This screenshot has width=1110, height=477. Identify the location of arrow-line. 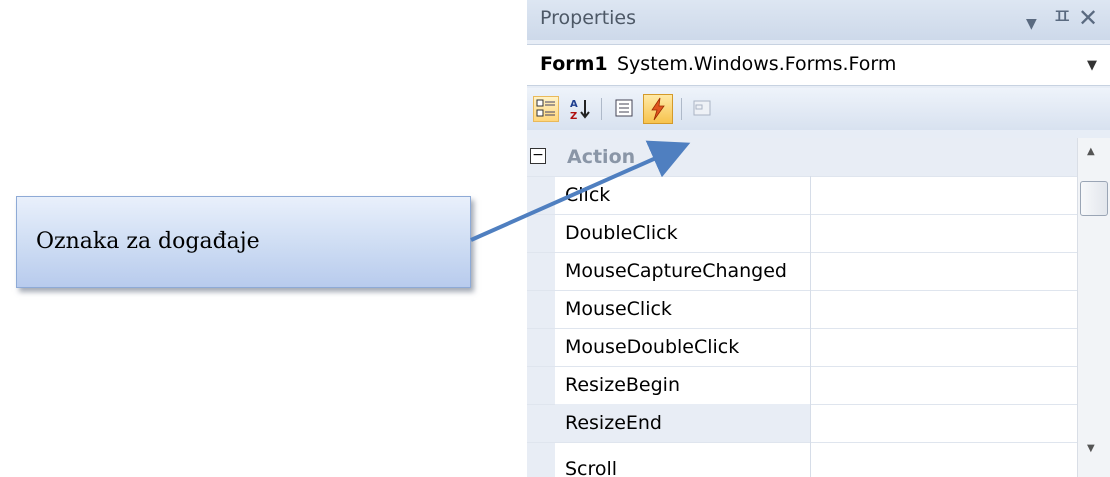
(580, 191).